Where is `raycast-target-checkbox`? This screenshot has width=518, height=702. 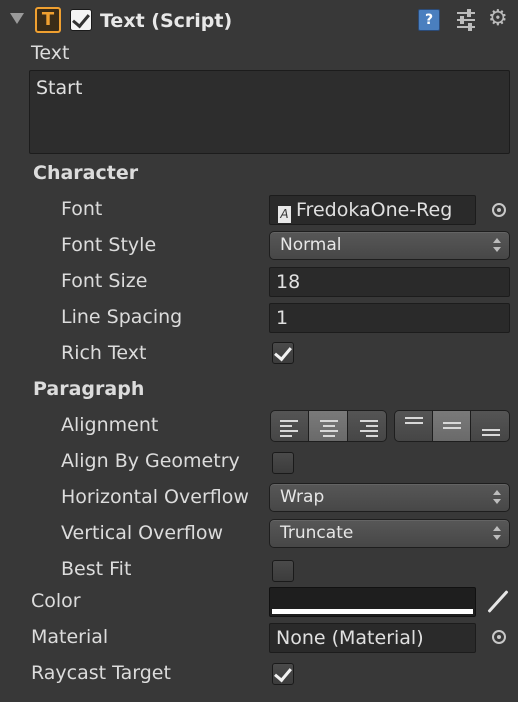 raycast-target-checkbox is located at coordinates (283, 674).